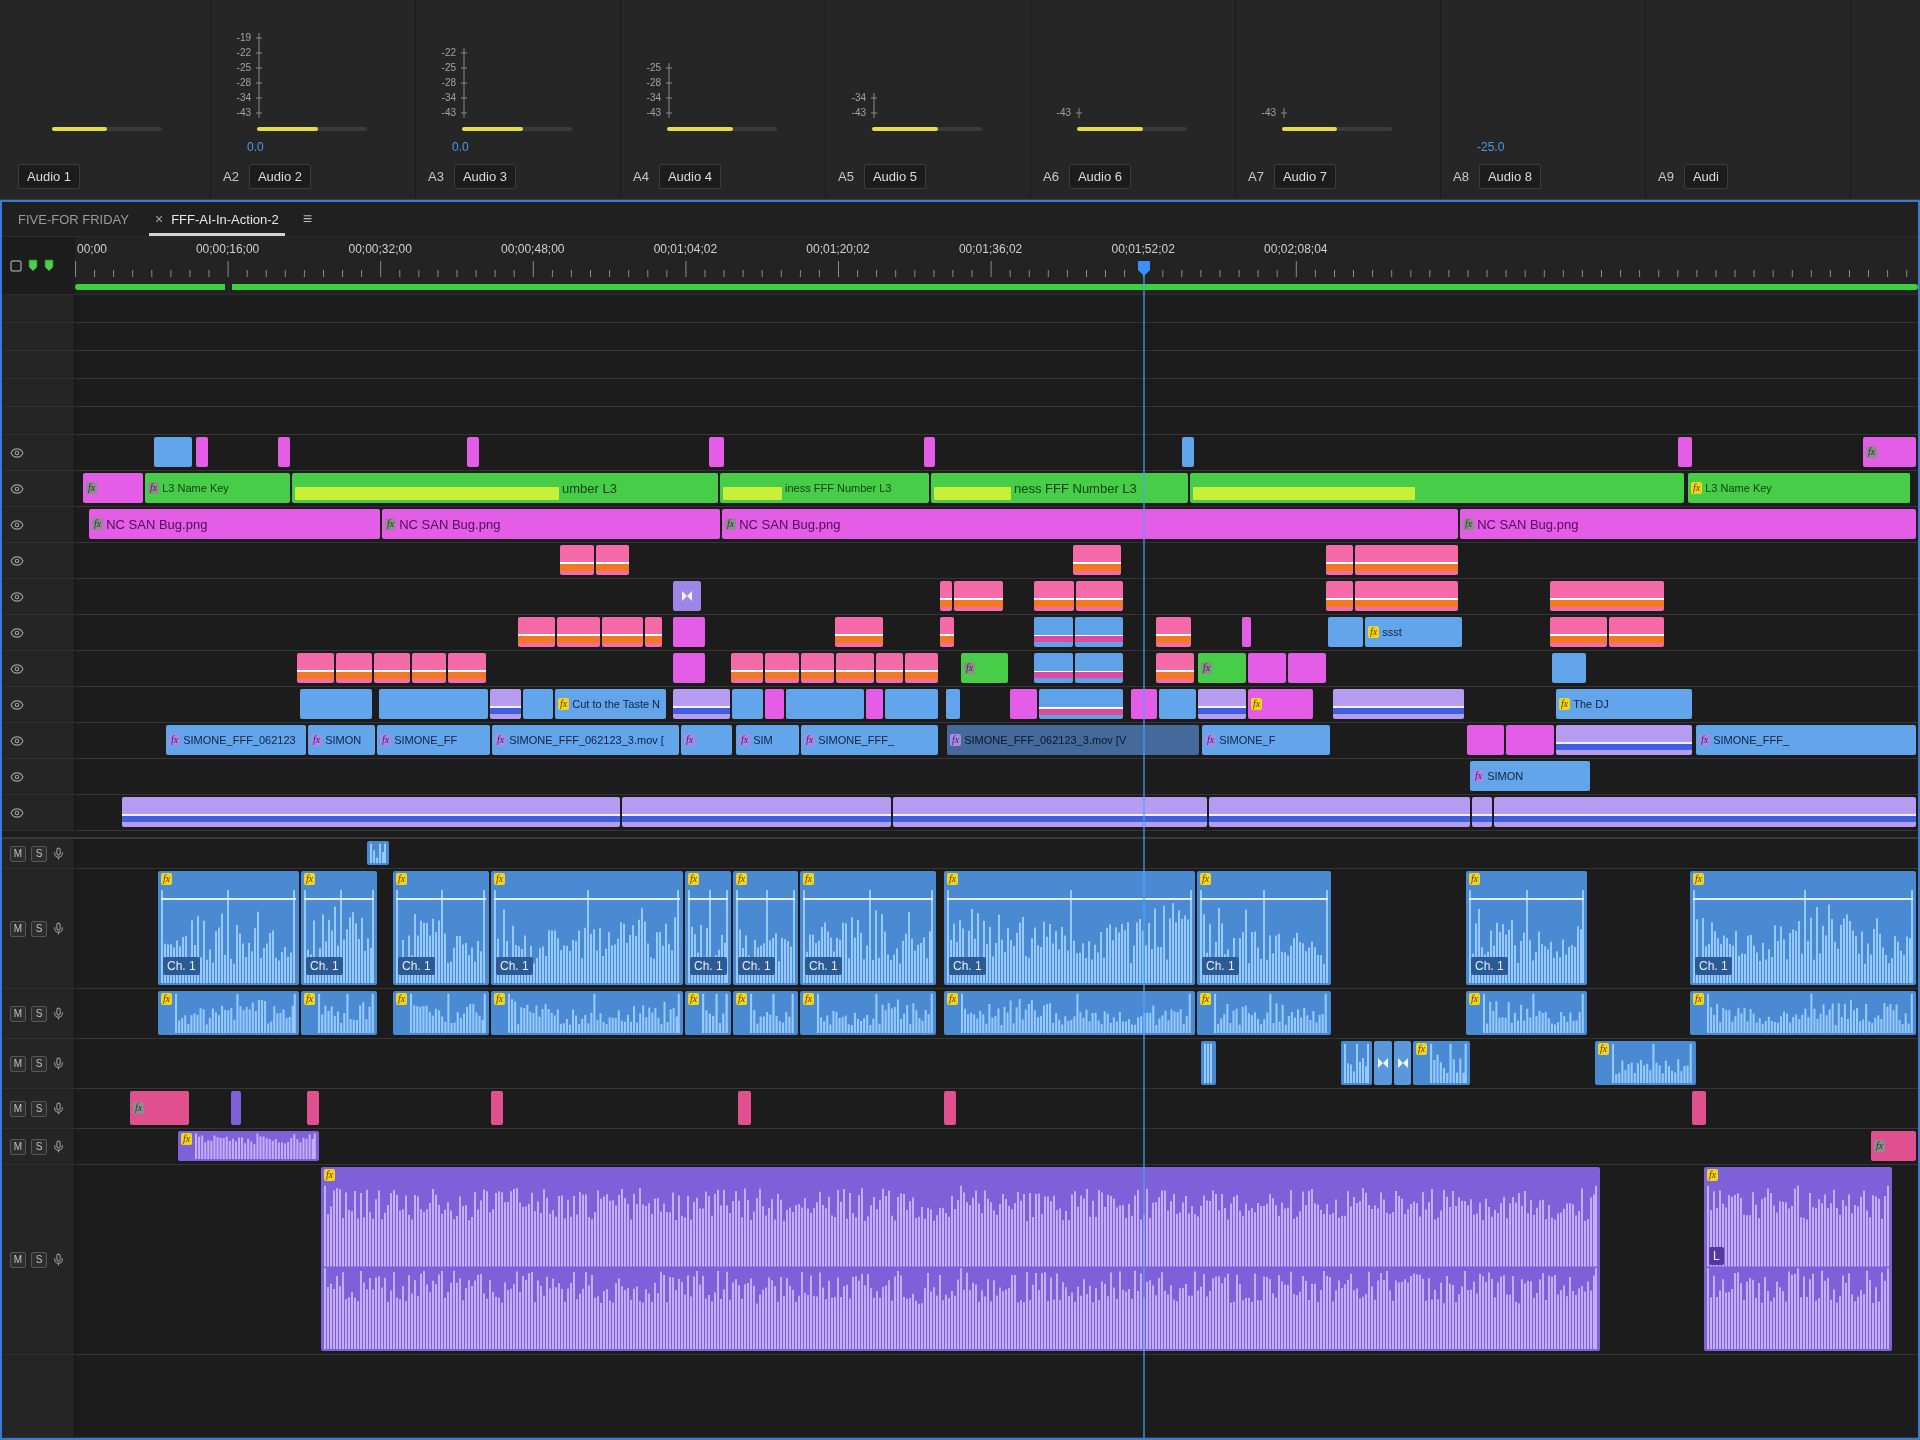 This screenshot has height=1440, width=1920. I want to click on video-clip: fx SIMONE_FFF_062123, so click(236, 740).